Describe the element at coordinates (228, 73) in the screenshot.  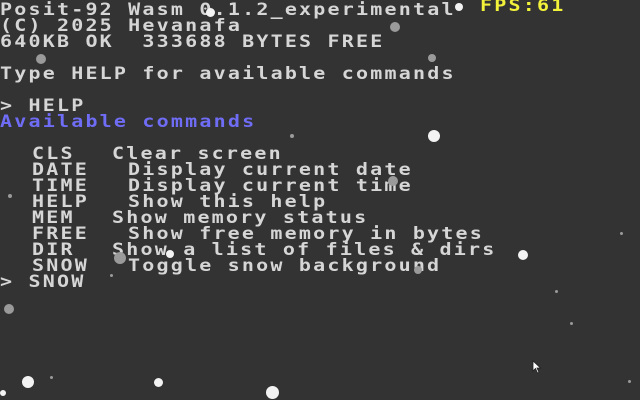
I see `help-hint-line: Type HELP for available commands` at that location.